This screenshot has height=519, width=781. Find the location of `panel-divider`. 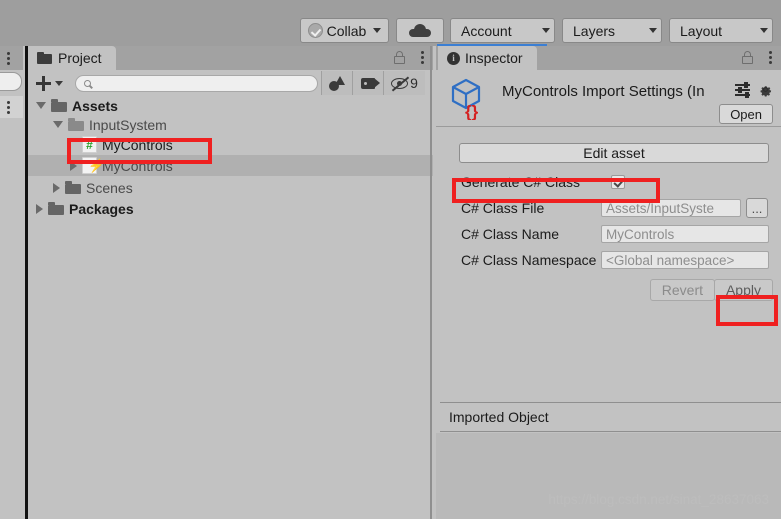

panel-divider is located at coordinates (431, 282).